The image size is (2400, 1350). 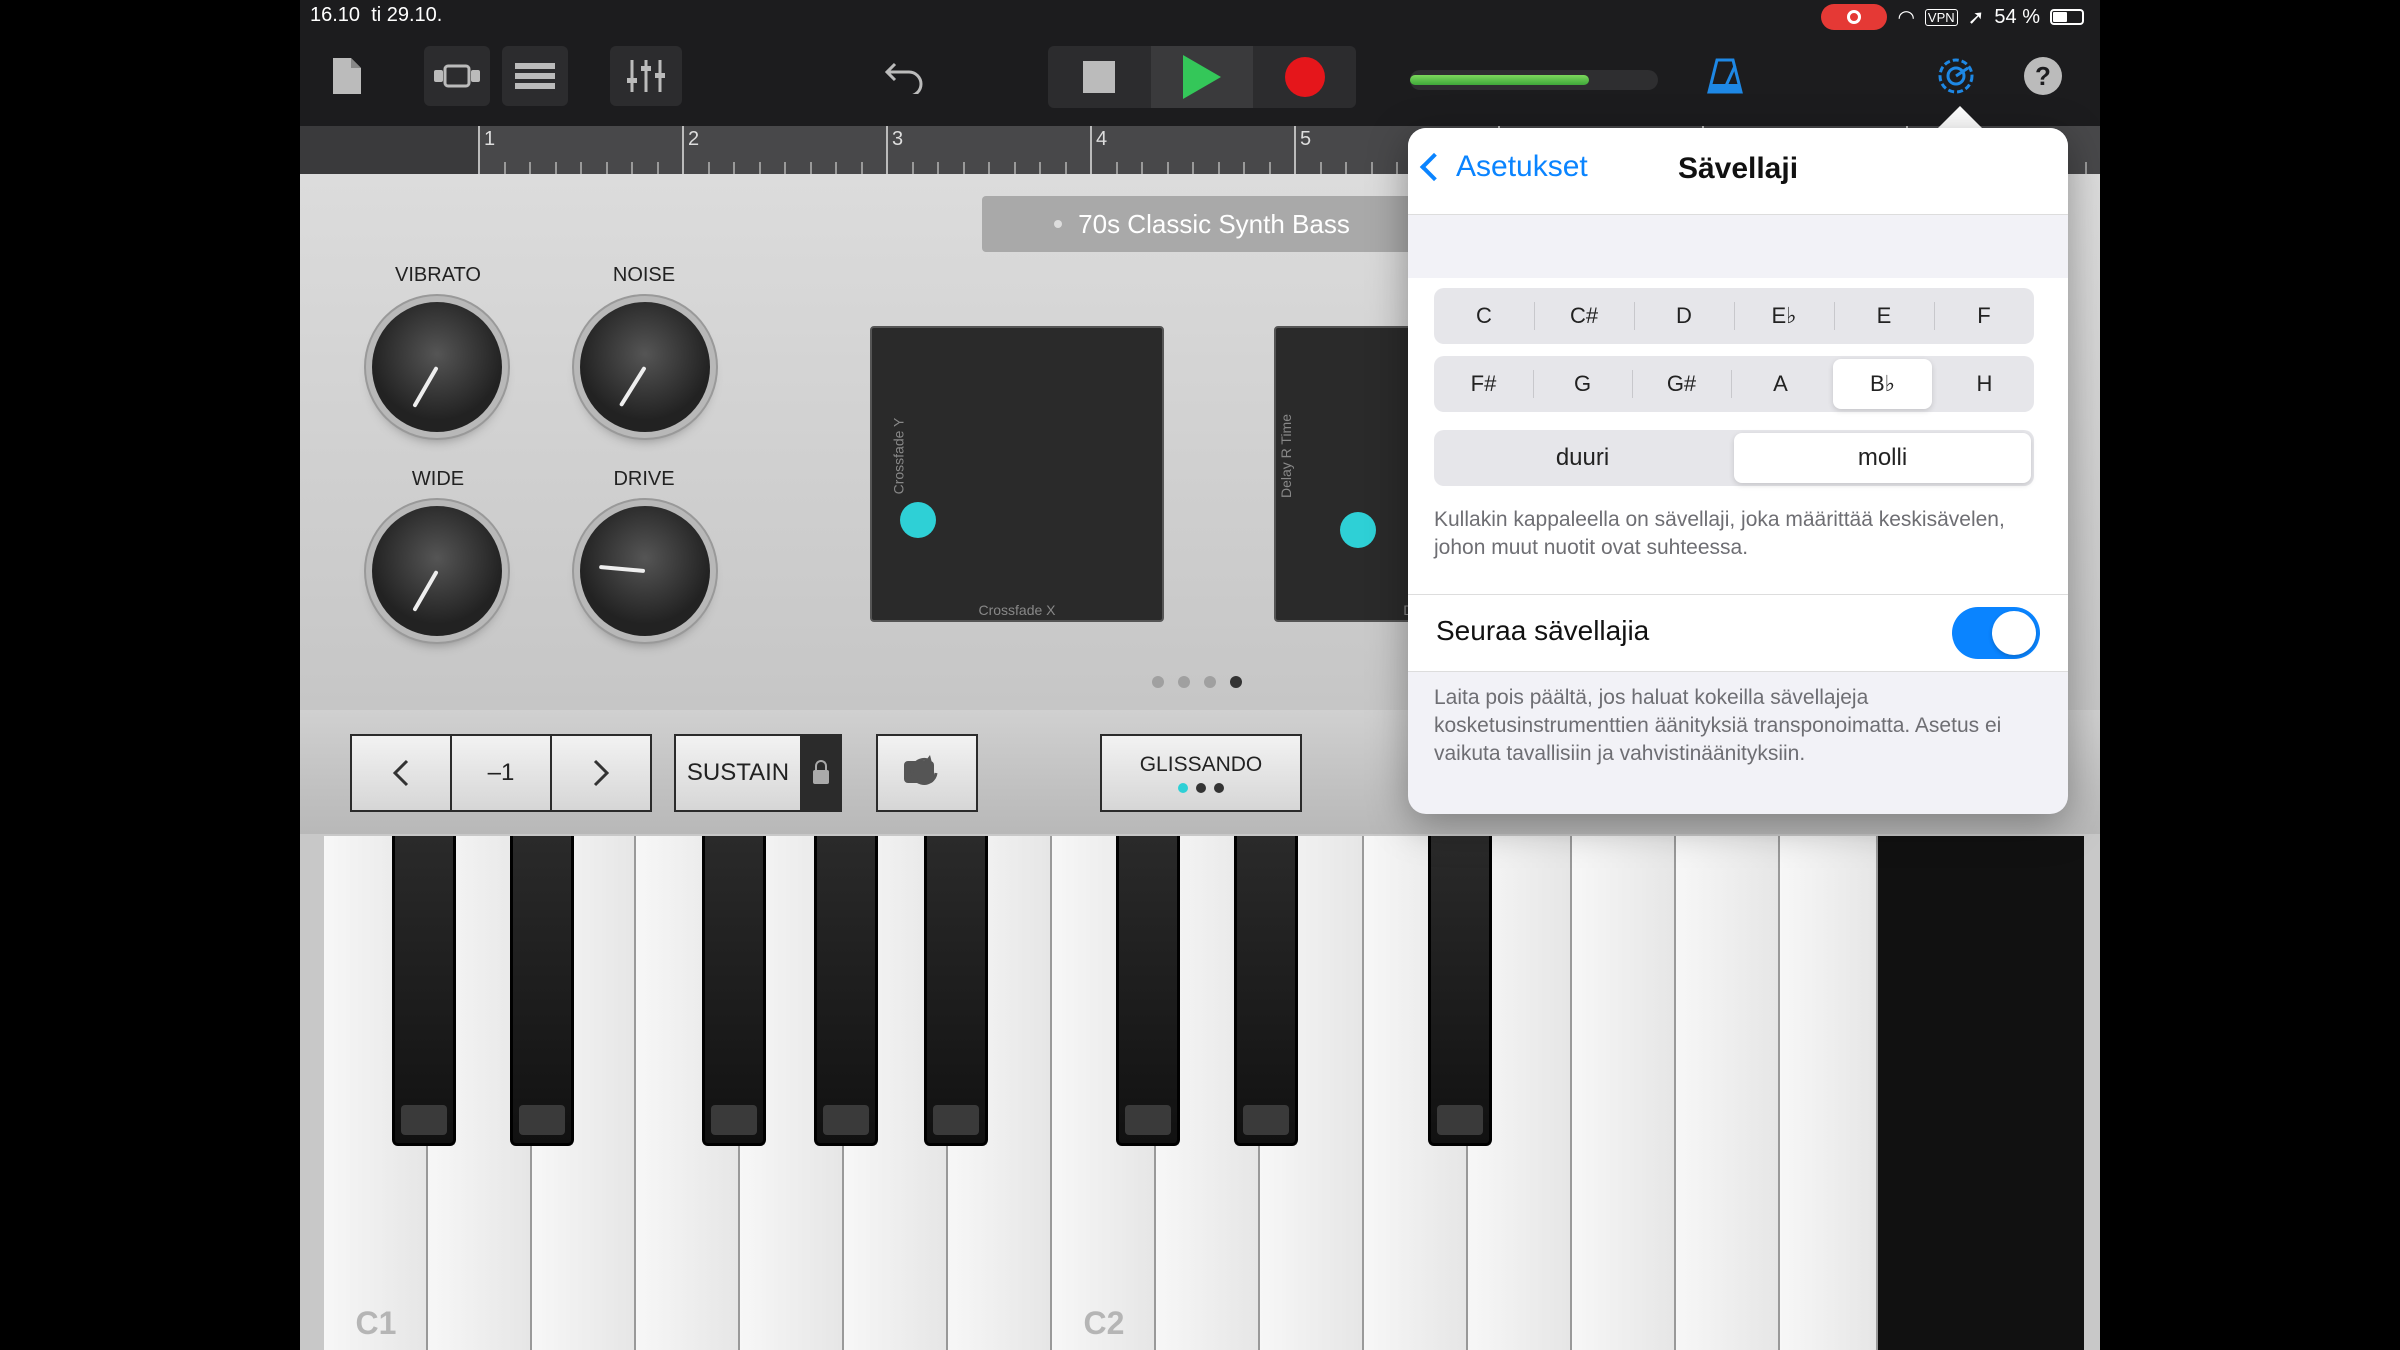 What do you see at coordinates (1484, 316) in the screenshot?
I see `key-option: C` at bounding box center [1484, 316].